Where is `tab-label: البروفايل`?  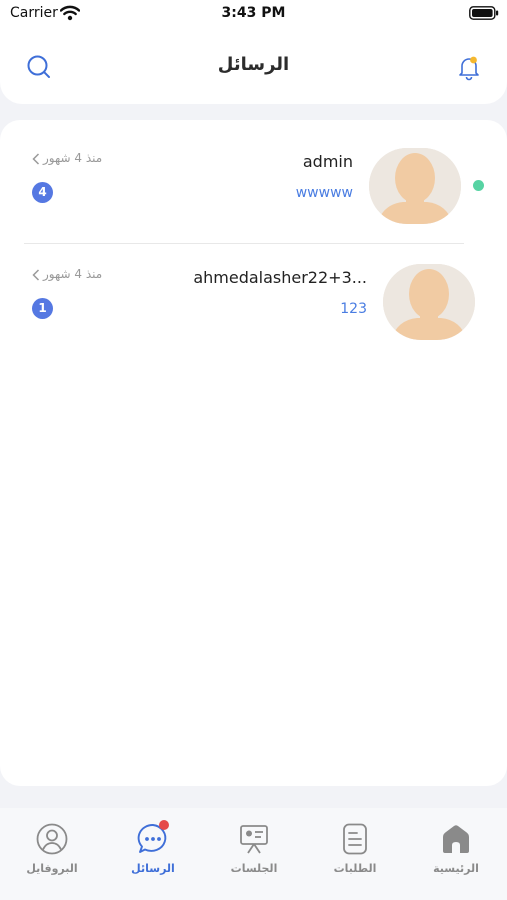 tab-label: البروفايل is located at coordinates (52, 868).